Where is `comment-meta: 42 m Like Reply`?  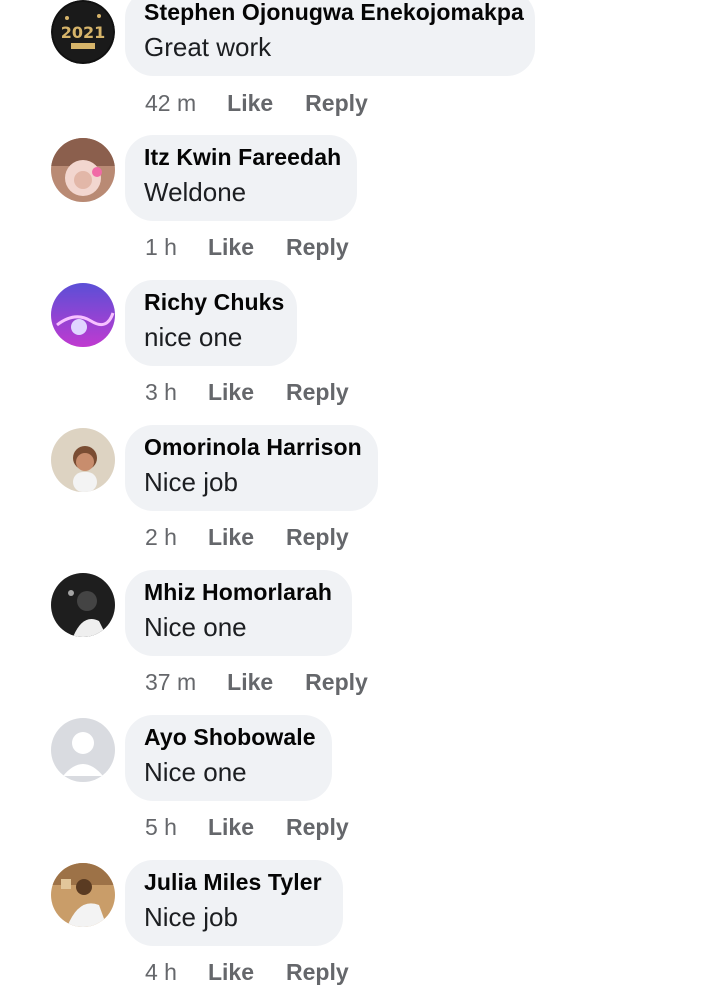 comment-meta: 42 m Like Reply is located at coordinates (256, 103).